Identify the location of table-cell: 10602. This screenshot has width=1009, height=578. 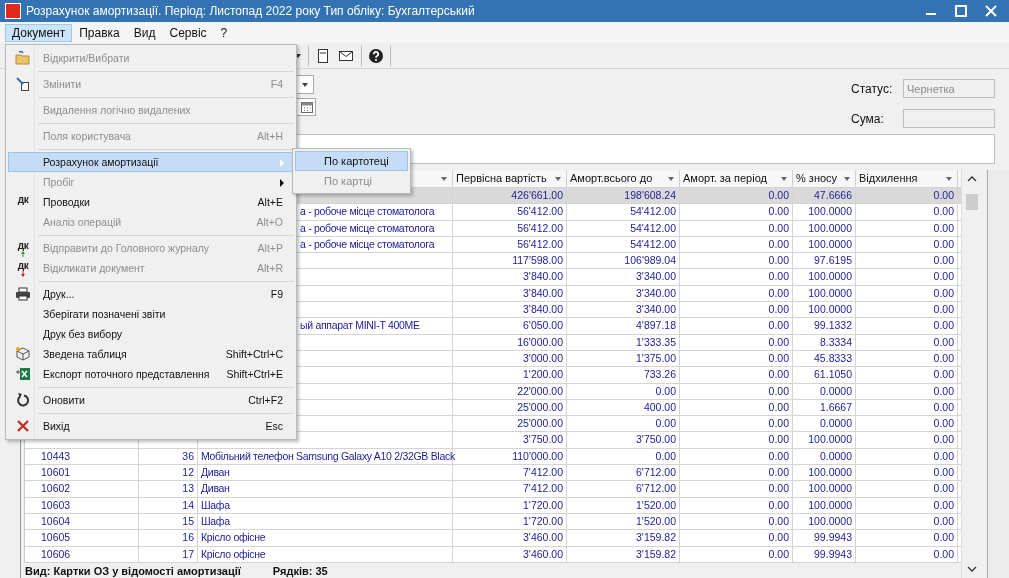
(82, 489).